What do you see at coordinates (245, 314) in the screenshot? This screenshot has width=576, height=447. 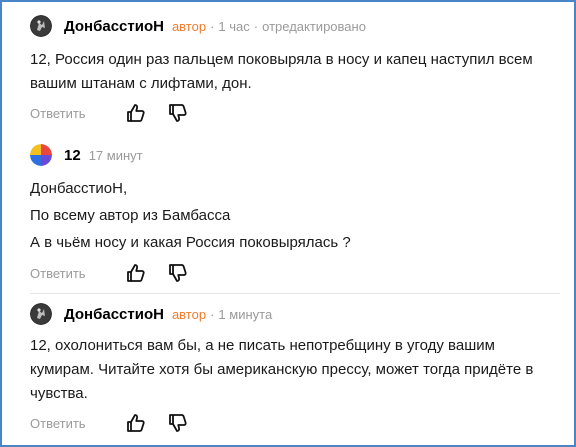 I see `comment-time: 1 минута` at bounding box center [245, 314].